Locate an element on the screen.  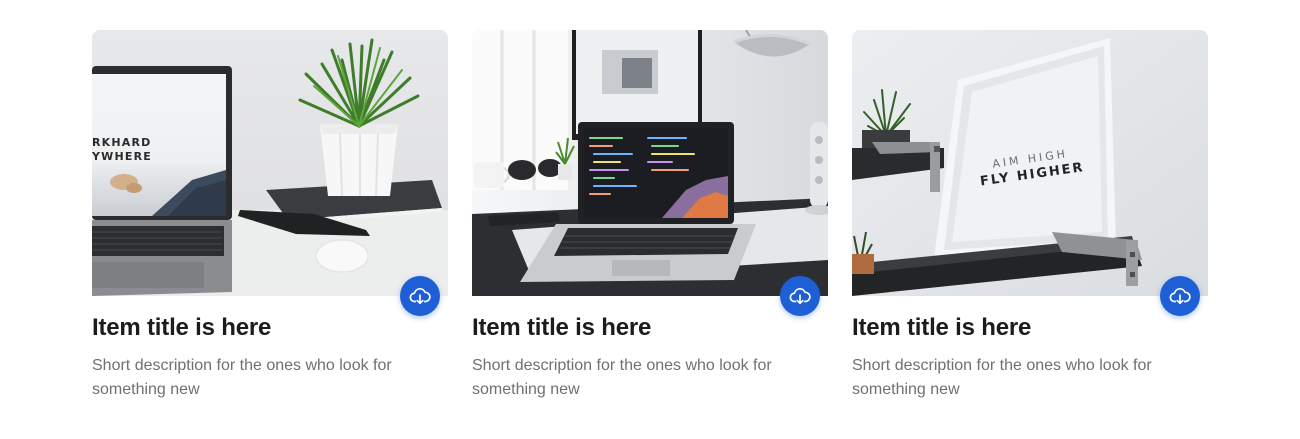
screen-text-2: YWHERE is located at coordinates (122, 156).